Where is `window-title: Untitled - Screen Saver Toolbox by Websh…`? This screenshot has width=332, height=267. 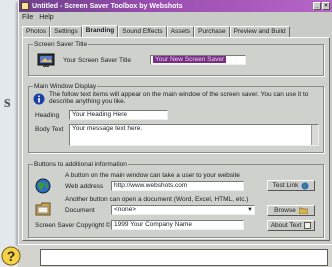
window-title: Untitled - Screen Saver Toolbox by Websh… is located at coordinates (107, 6).